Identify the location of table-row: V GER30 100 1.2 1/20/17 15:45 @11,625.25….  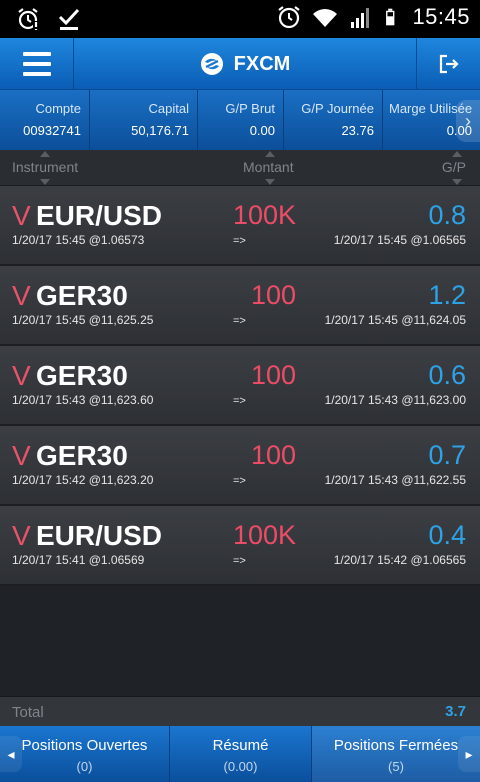
(240, 306).